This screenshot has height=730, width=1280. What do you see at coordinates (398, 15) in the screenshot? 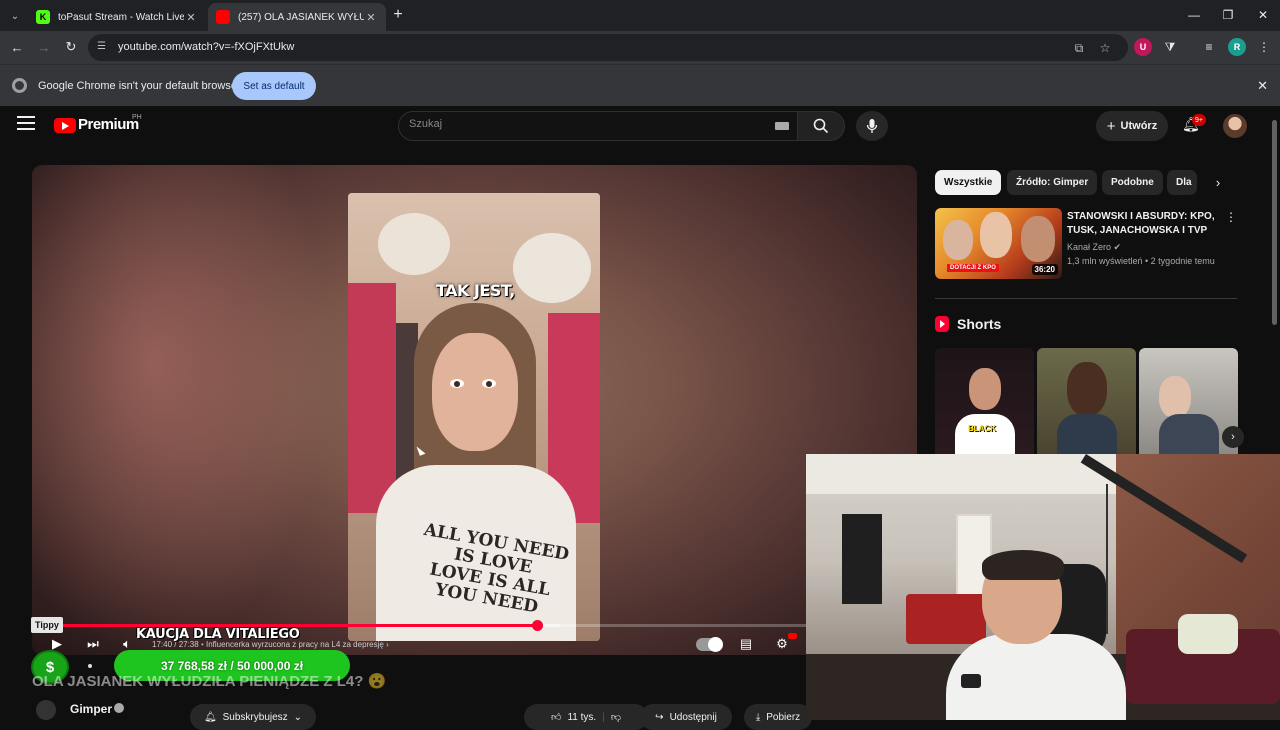
I see `new-tab-plus-icon: +` at bounding box center [398, 15].